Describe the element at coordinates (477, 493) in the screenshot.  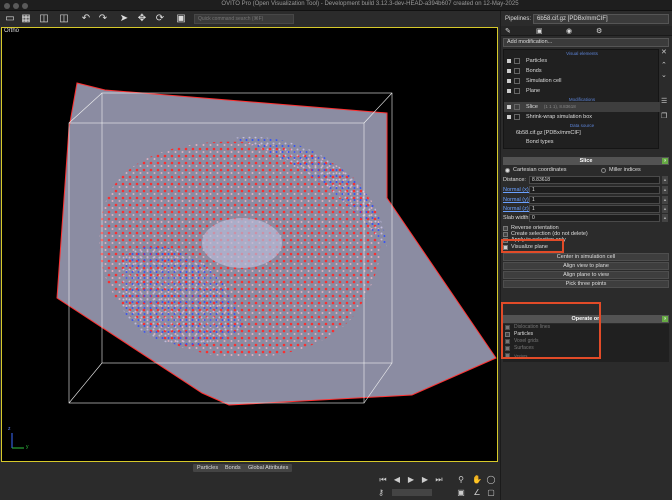
I see `fov-icon: ∠` at that location.